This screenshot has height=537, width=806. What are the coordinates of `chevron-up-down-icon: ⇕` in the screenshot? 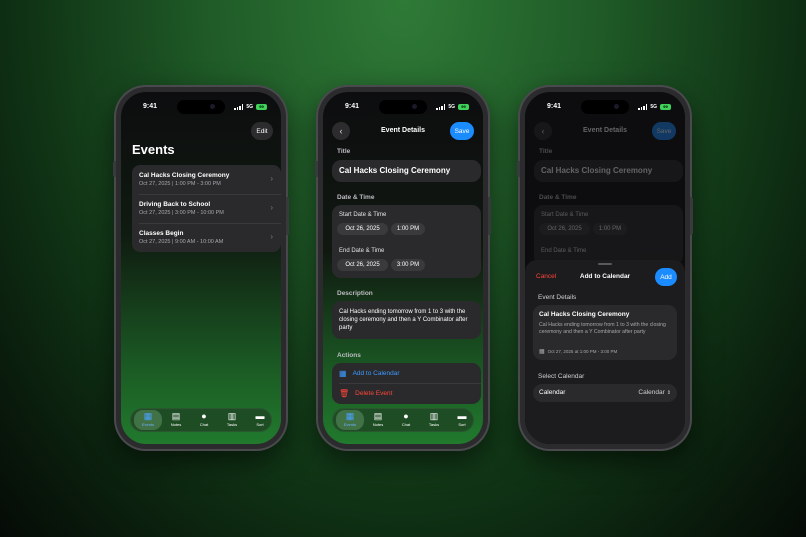 It's located at (668, 392).